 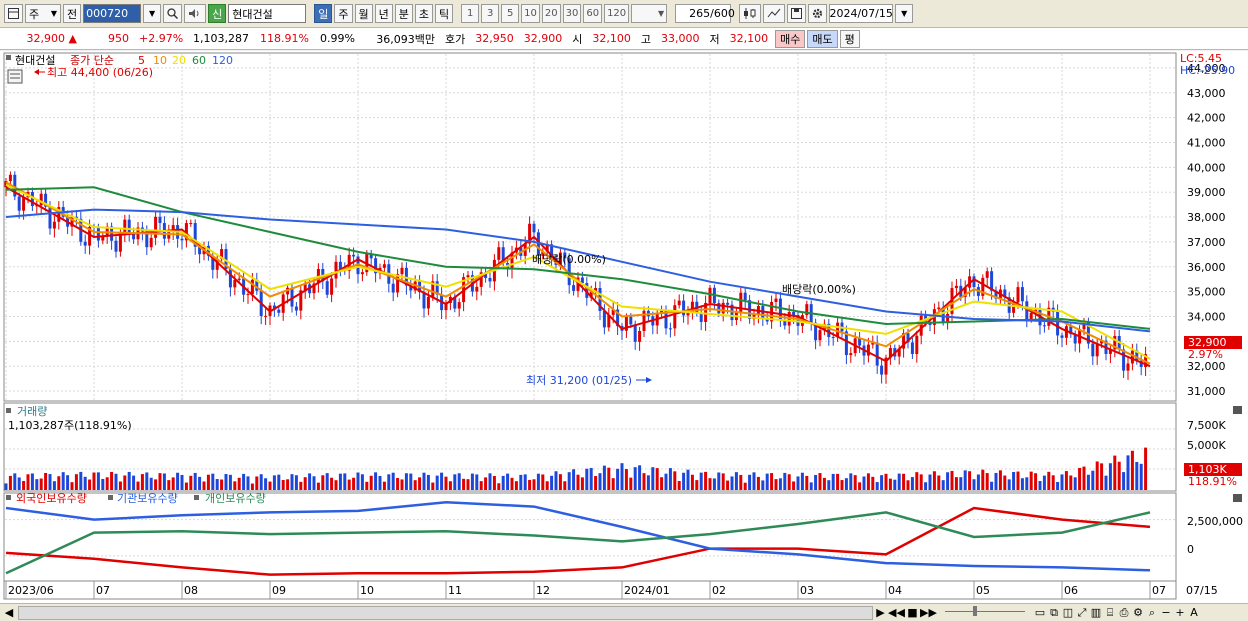 I want to click on zoom-slider-thumb, so click(x=975, y=610).